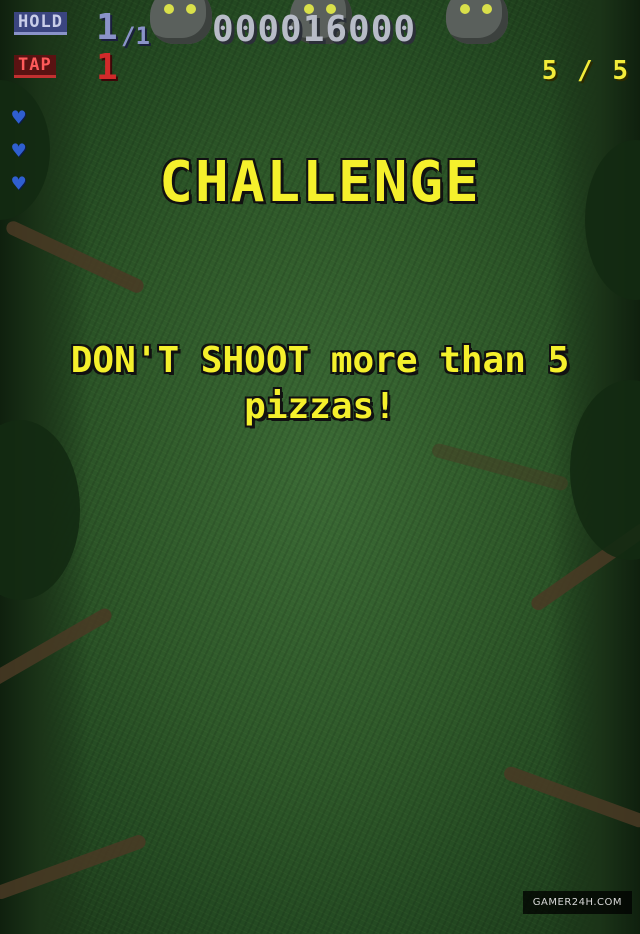 Image resolution: width=640 pixels, height=934 pixels. I want to click on score-display: 000016000, so click(314, 29).